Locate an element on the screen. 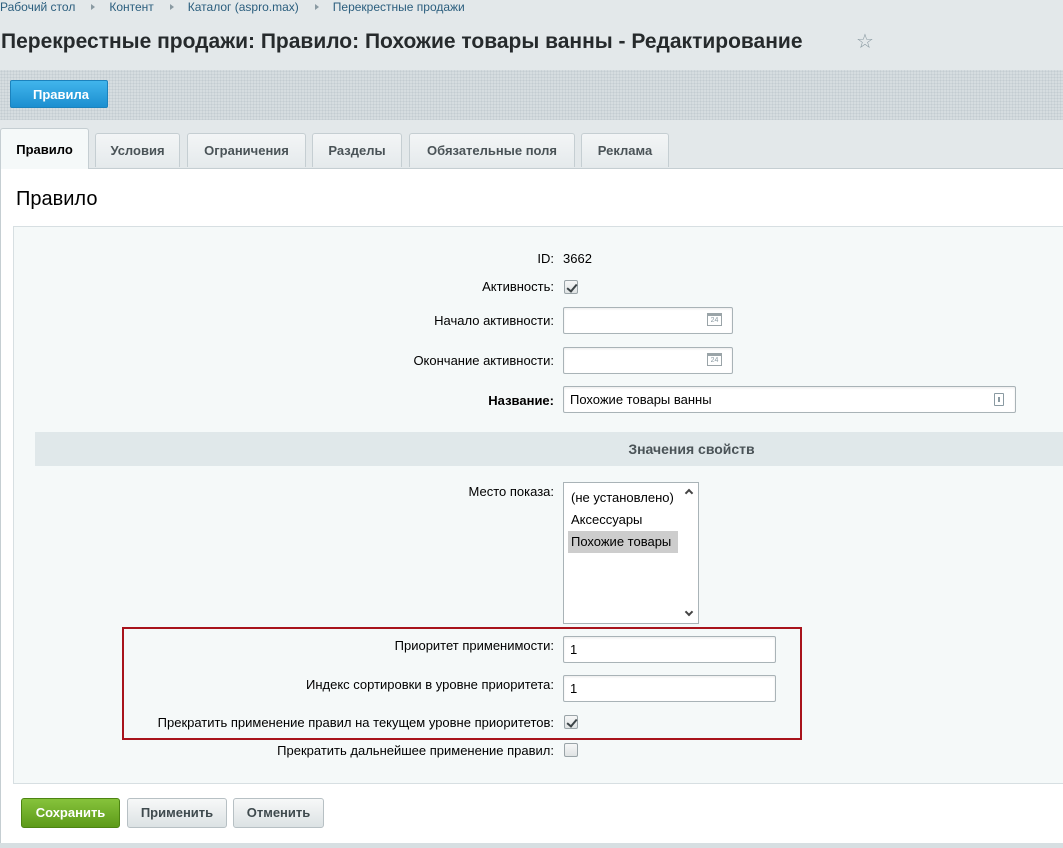  breadcrumb-content: Контент is located at coordinates (131, 7).